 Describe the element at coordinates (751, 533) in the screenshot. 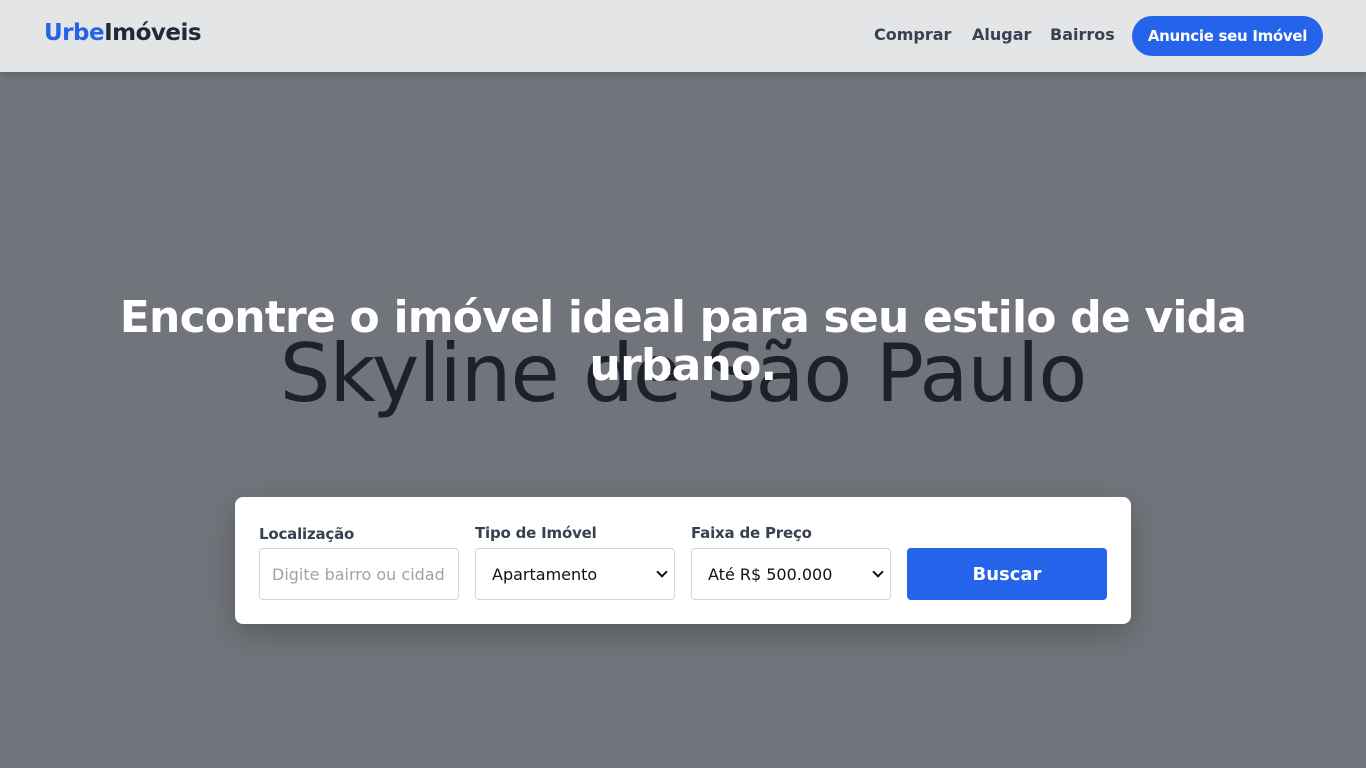

I see `price-range-label: Faixa de Preço` at that location.